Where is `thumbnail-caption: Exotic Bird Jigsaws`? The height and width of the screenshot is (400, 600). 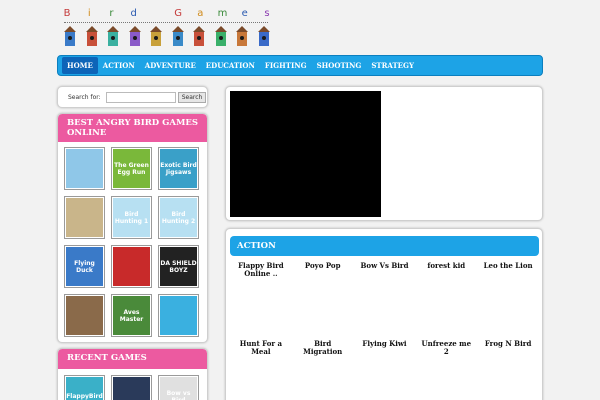
thumbnail-caption: Exotic Bird Jigsaws is located at coordinates (178, 168).